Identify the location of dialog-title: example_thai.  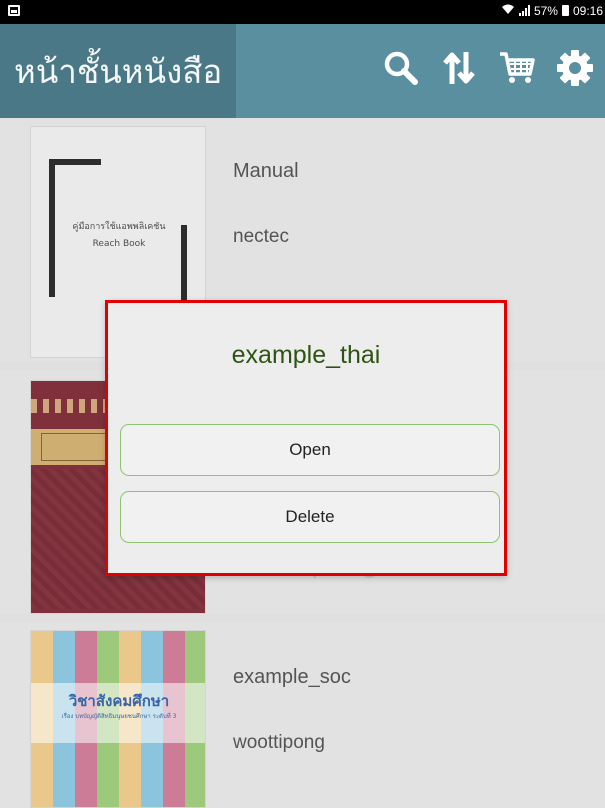
(306, 355).